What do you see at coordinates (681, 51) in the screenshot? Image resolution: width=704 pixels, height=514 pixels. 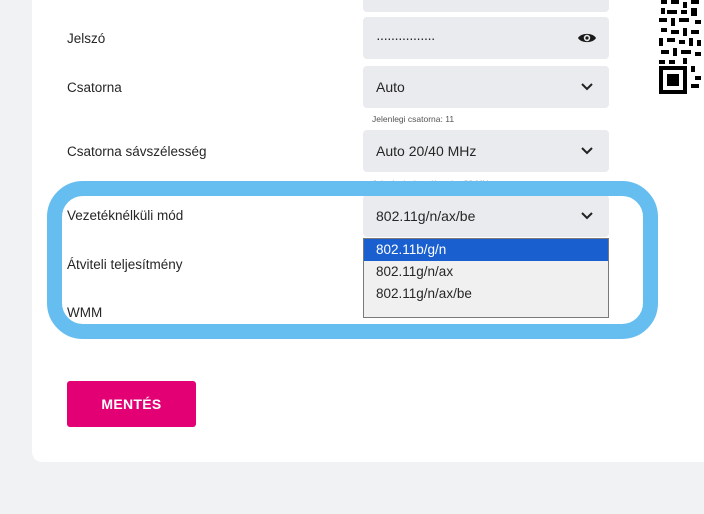 I see `qr-code` at bounding box center [681, 51].